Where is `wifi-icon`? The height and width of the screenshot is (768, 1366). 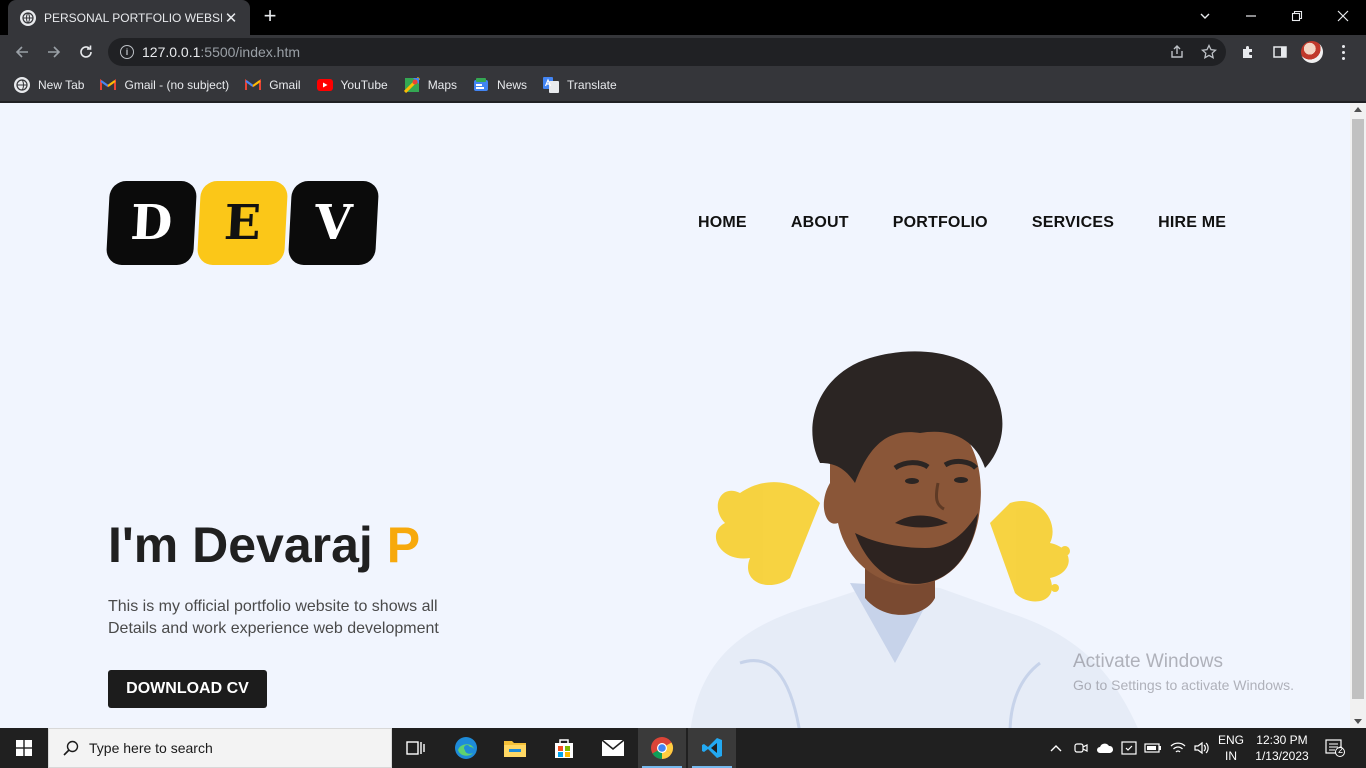
wifi-icon is located at coordinates (1178, 748).